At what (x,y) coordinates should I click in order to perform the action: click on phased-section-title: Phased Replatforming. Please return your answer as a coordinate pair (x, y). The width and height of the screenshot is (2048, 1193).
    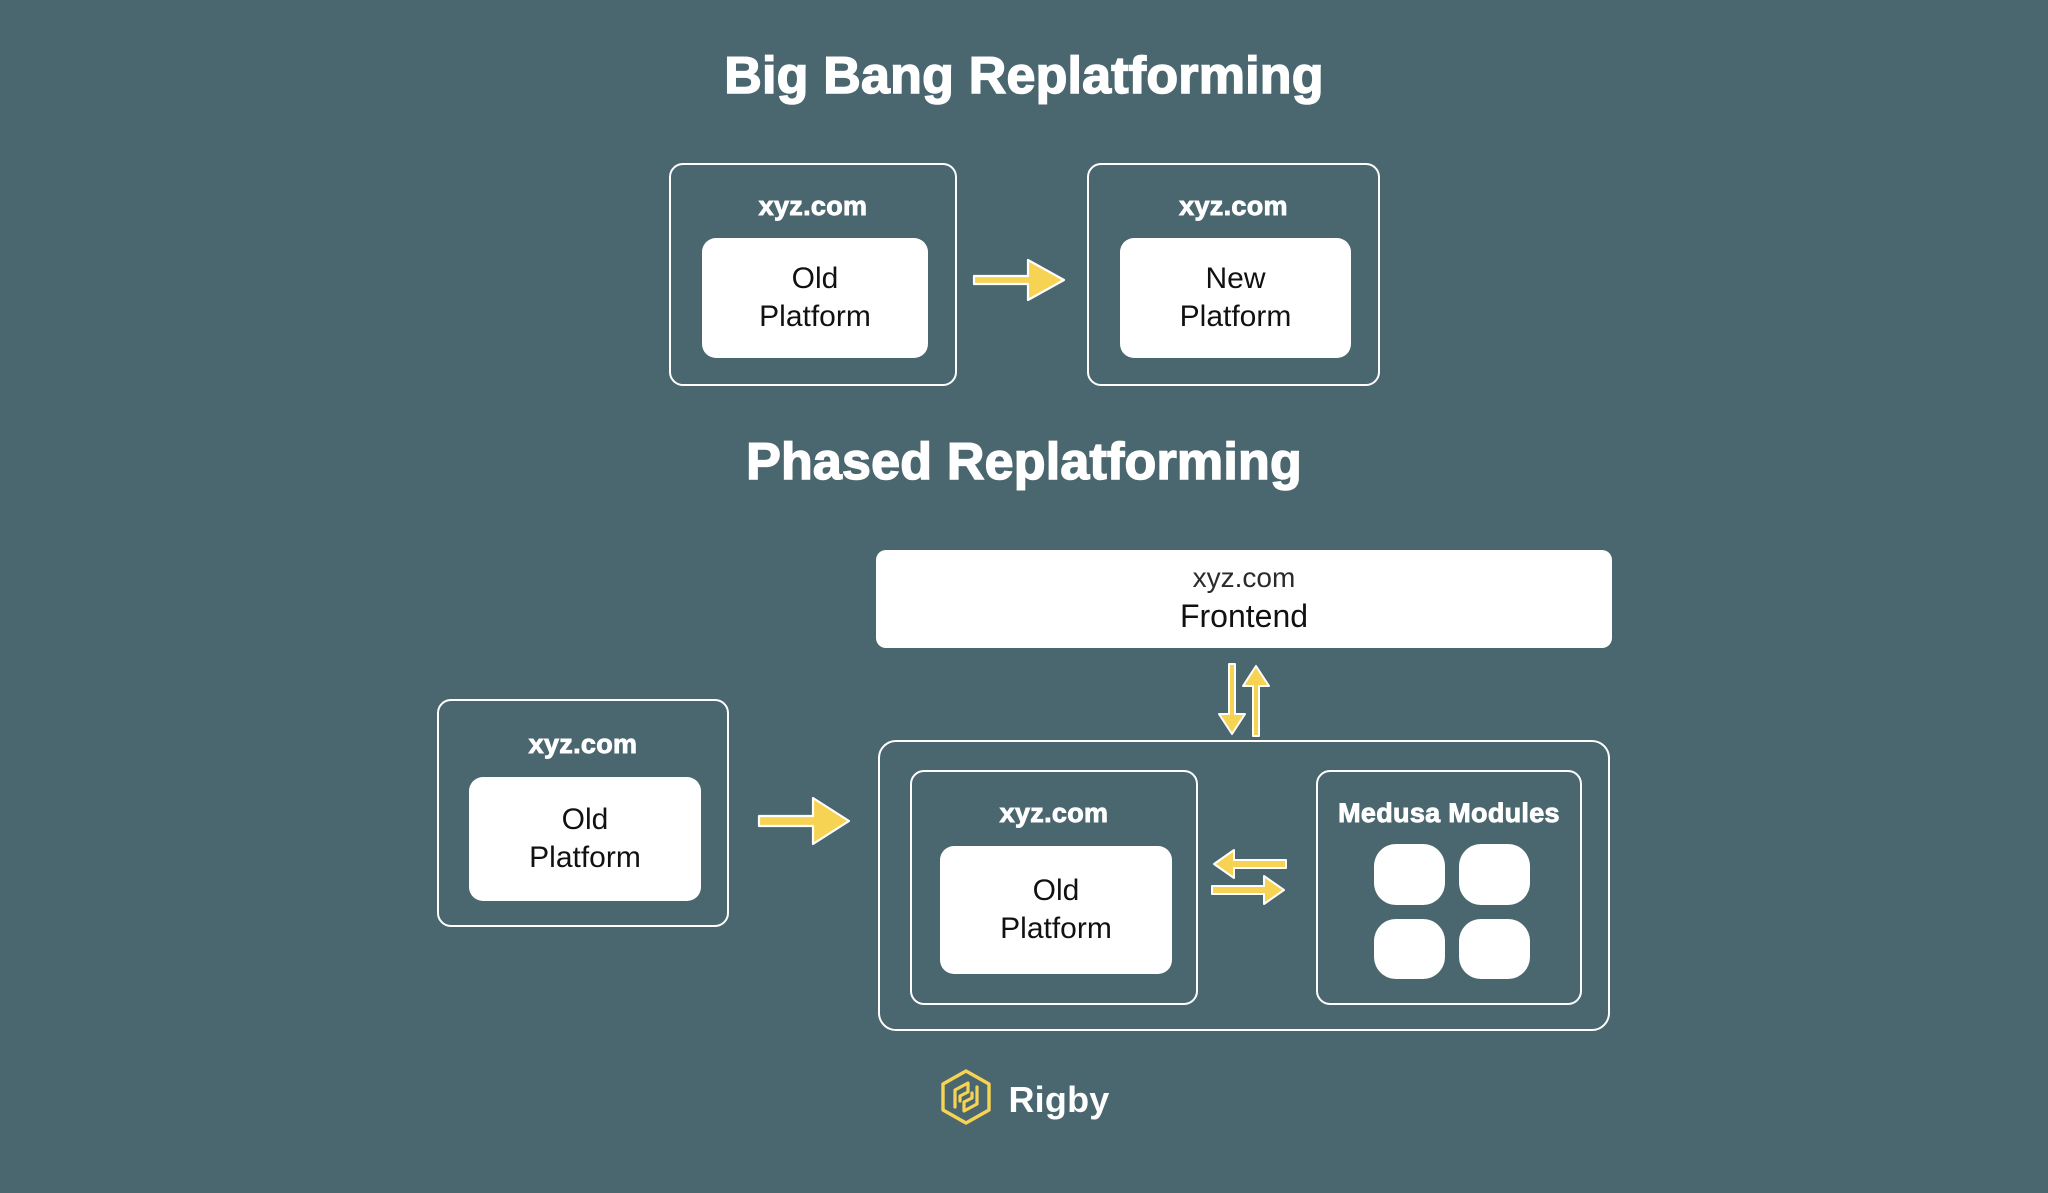
    Looking at the image, I should click on (1023, 462).